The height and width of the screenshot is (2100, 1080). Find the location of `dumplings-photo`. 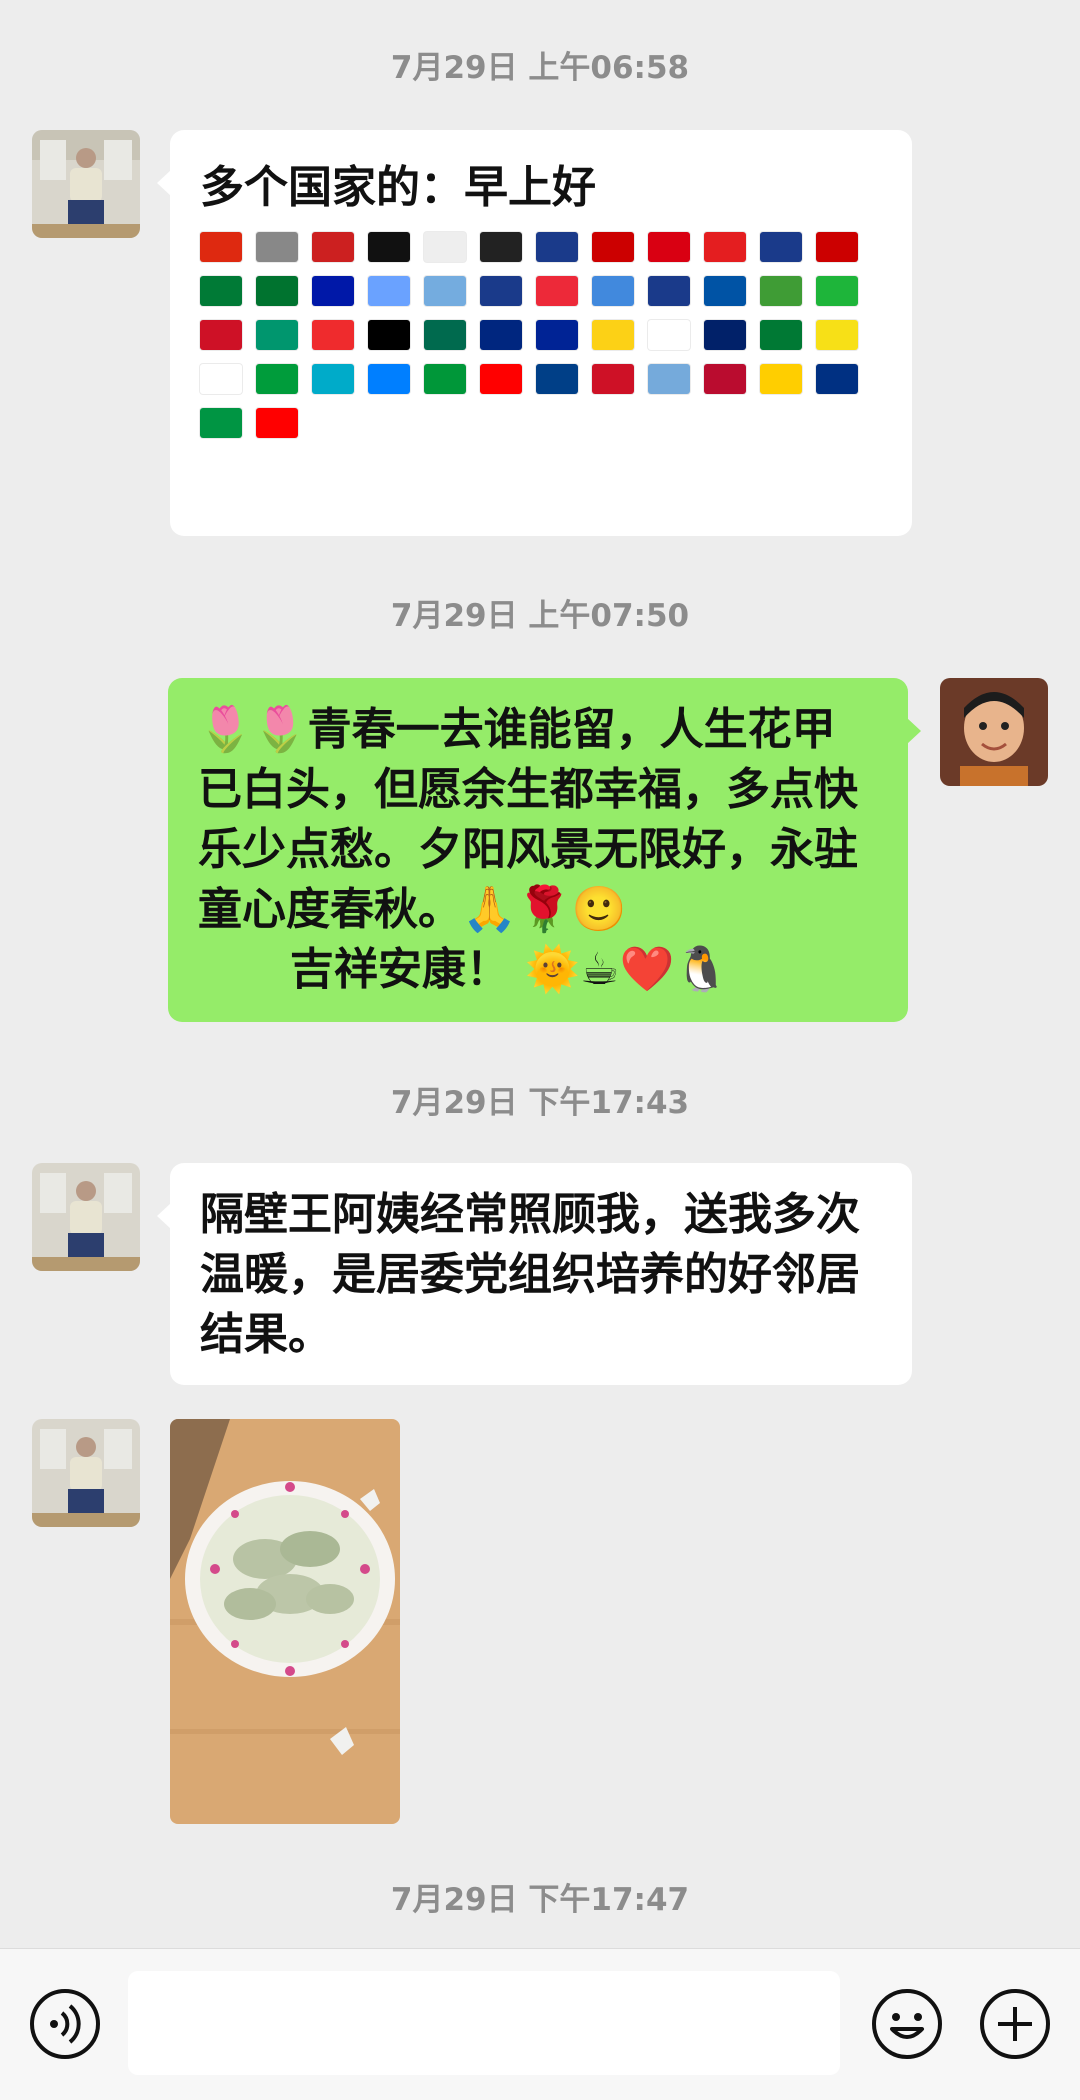

dumplings-photo is located at coordinates (285, 1621).